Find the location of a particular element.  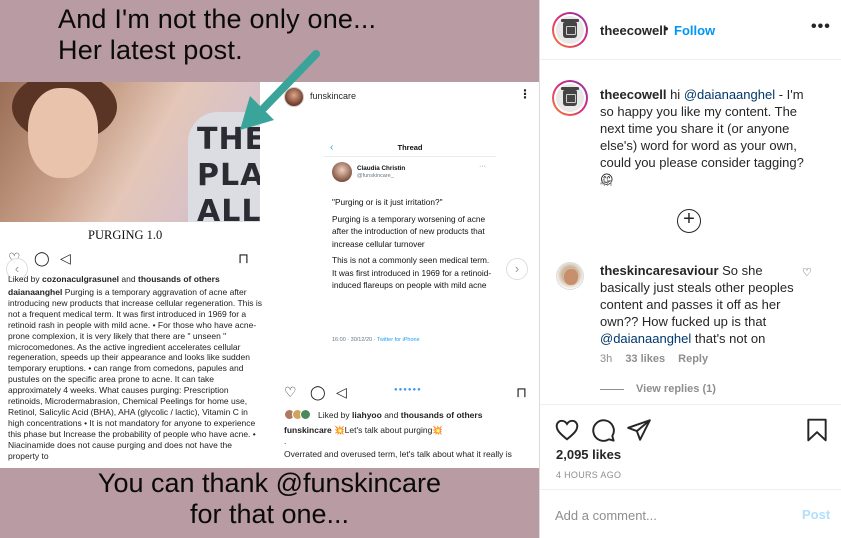

tweet-timestamp: 16:00 · 30/12/20 · Twitter for iPhone is located at coordinates (376, 340).